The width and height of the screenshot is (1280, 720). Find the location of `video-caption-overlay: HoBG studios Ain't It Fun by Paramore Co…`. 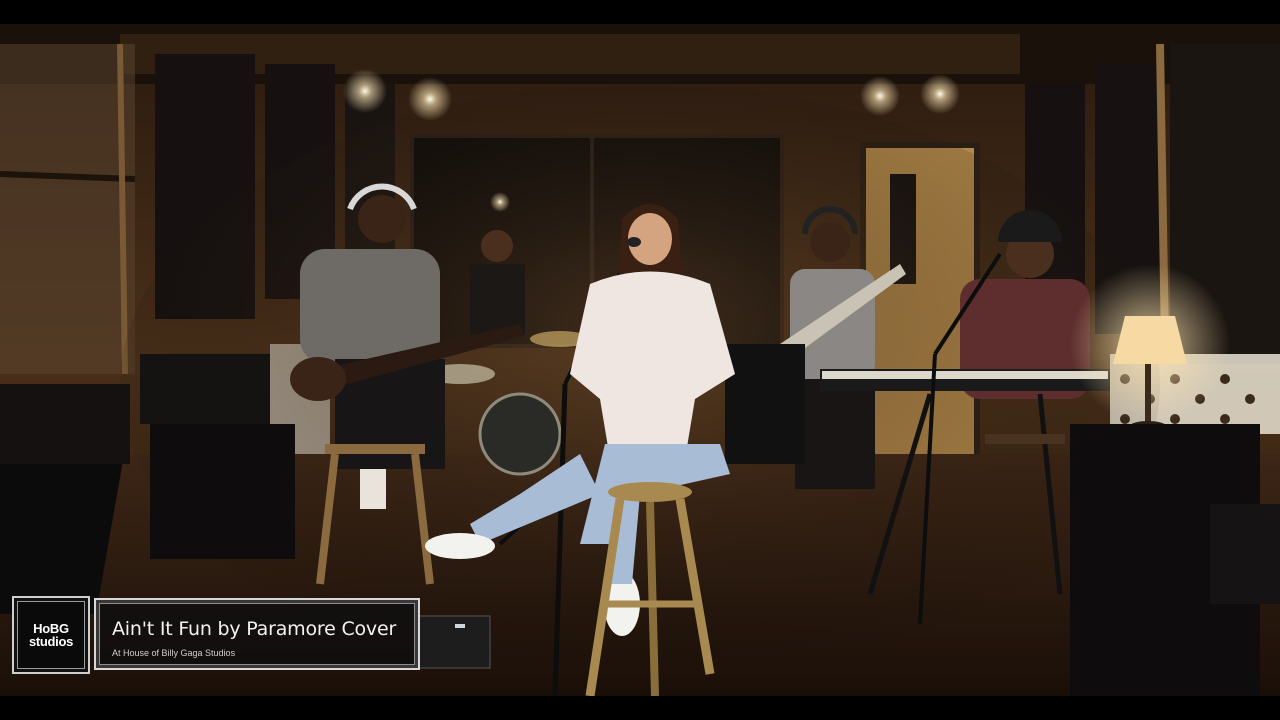

video-caption-overlay: HoBG studios Ain't It Fun by Paramore Co… is located at coordinates (217, 635).